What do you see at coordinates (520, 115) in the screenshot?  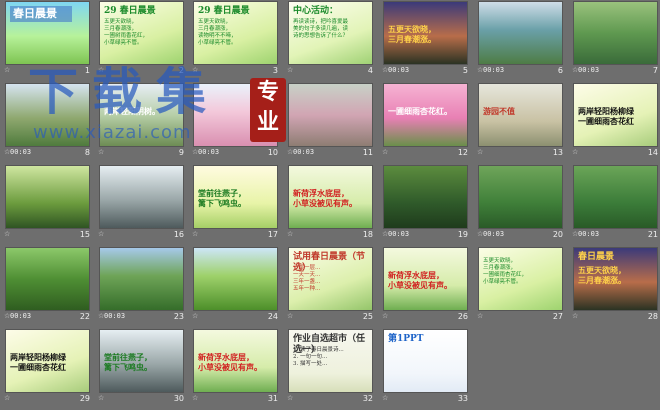 I see `slide-preview: 游园不值` at bounding box center [520, 115].